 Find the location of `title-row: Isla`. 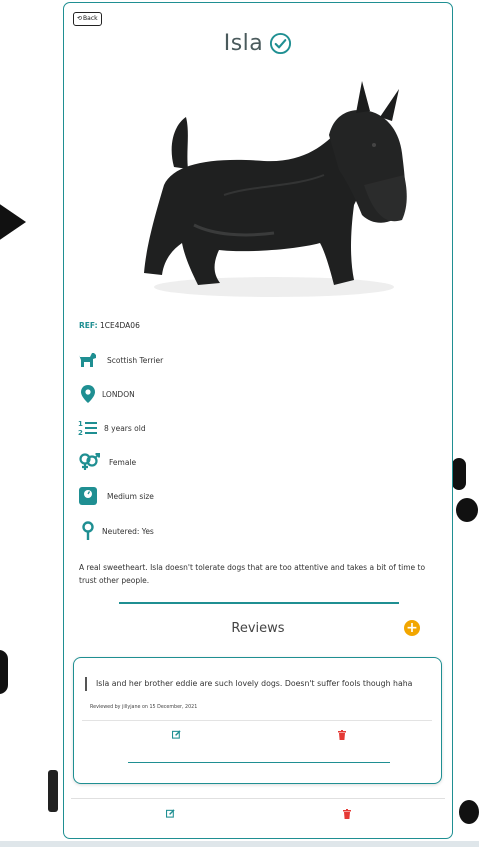

title-row: Isla is located at coordinates (258, 43).